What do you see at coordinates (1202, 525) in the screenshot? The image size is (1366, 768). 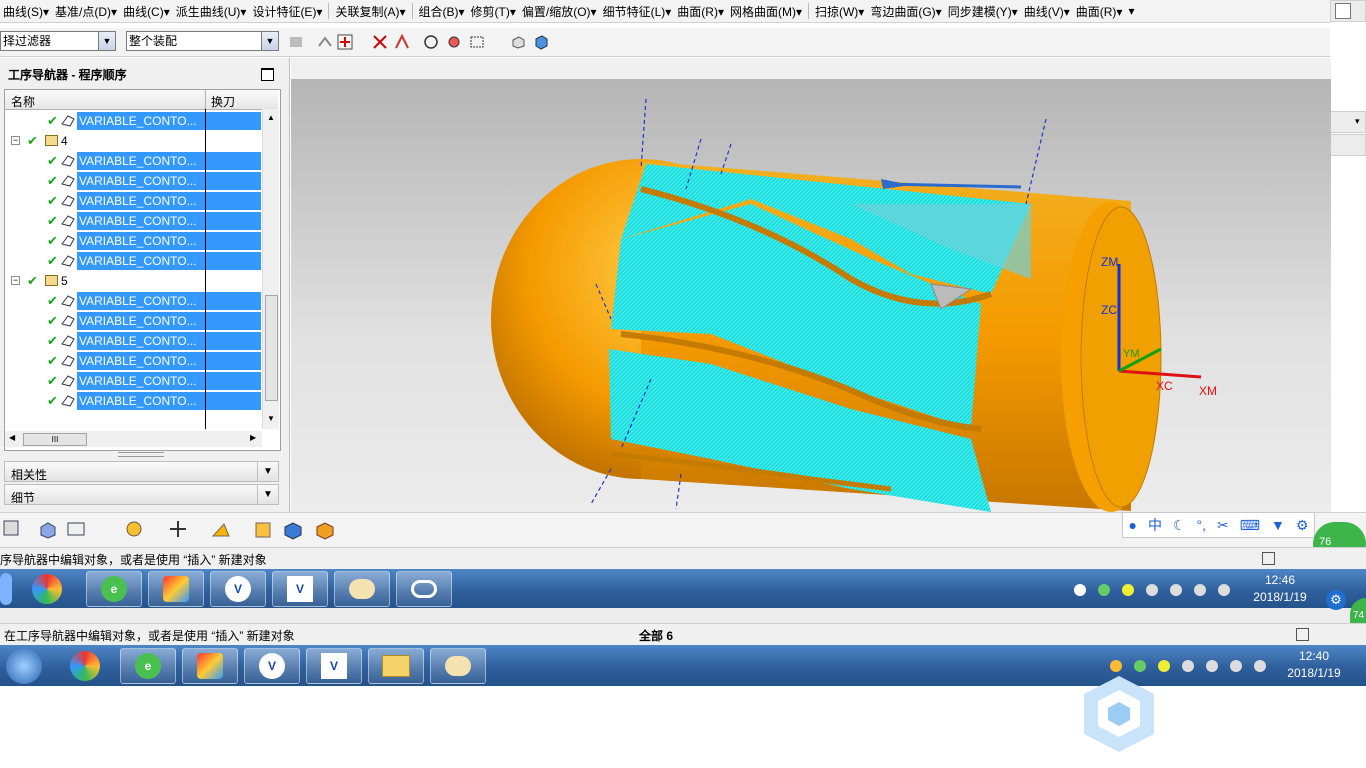 I see `punctuation-icon: °,` at bounding box center [1202, 525].